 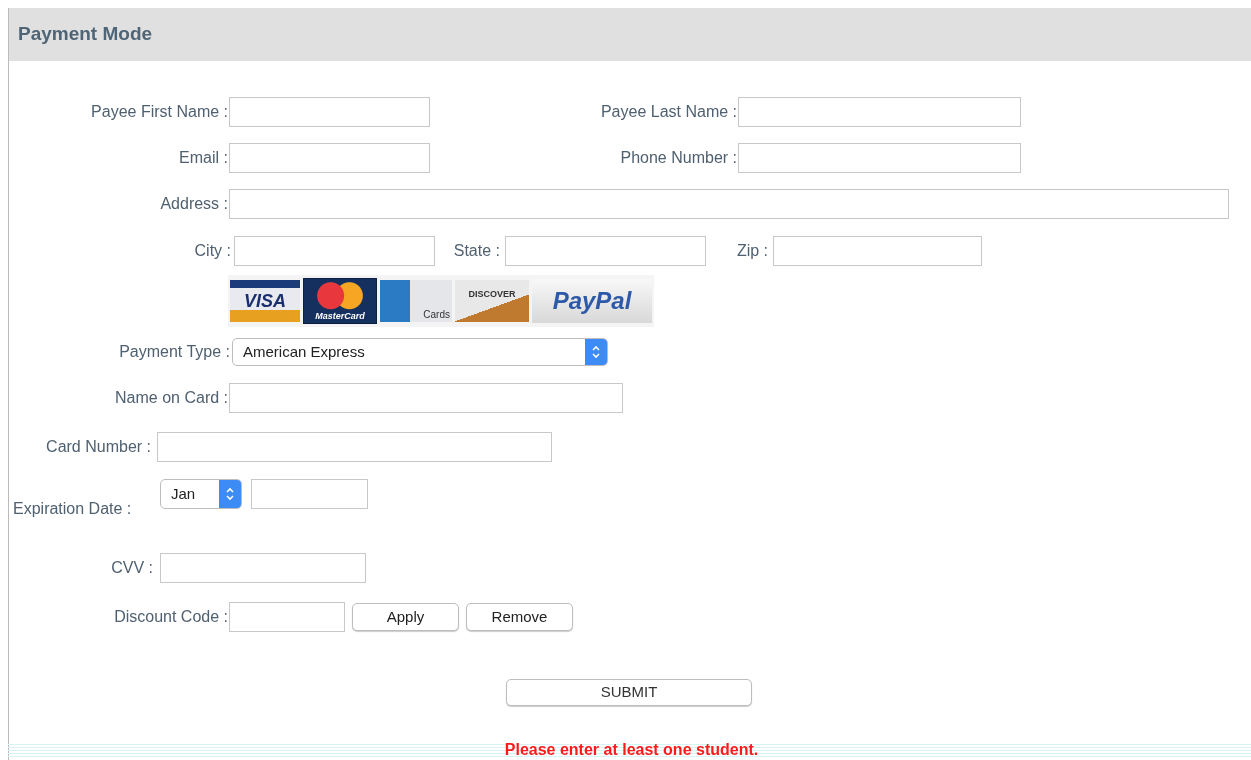 I want to click on card-logo: DISCOVER, so click(x=492, y=301).